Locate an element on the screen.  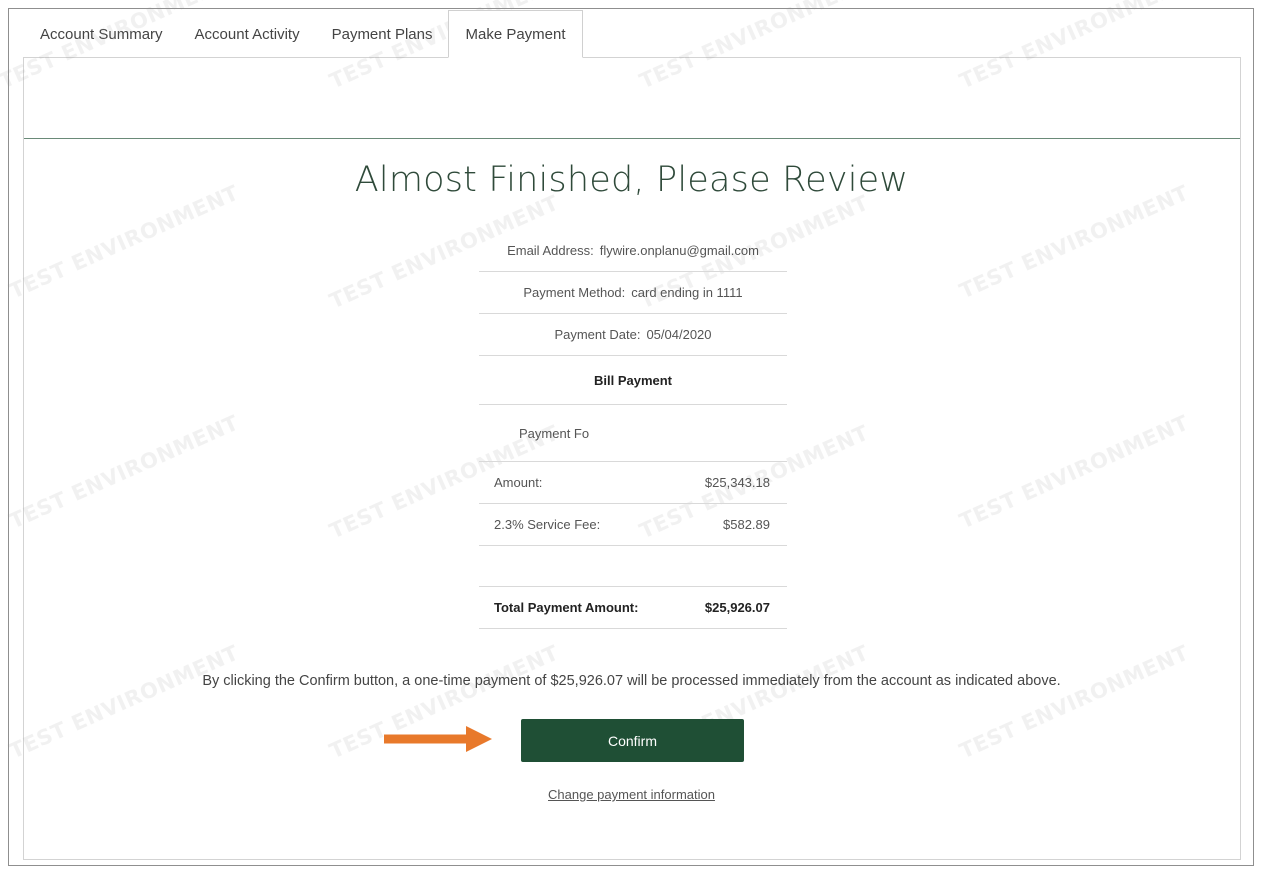
page-title: Almost Finished, Please Review is located at coordinates (631, 180).